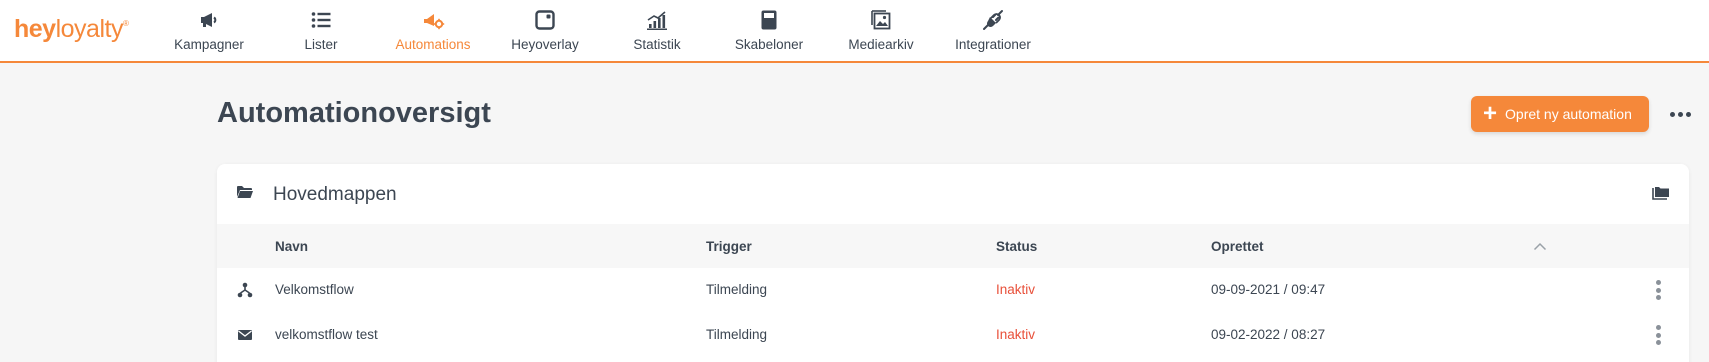  I want to click on more-options-button, so click(1680, 114).